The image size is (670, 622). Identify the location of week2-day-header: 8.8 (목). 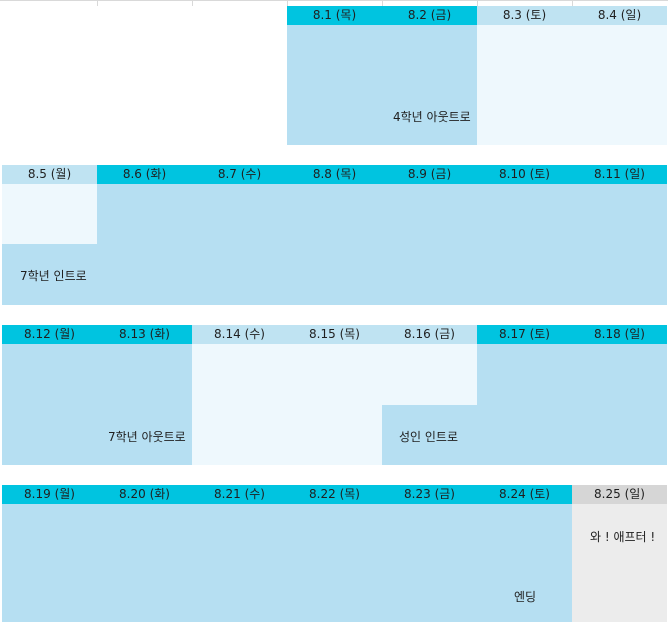
(334, 174).